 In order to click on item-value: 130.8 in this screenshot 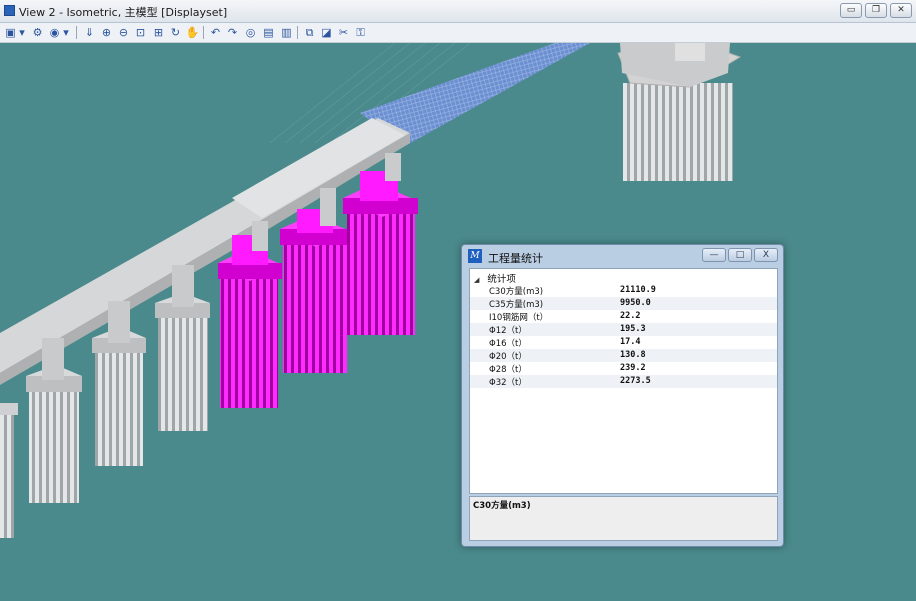, I will do `click(633, 355)`.